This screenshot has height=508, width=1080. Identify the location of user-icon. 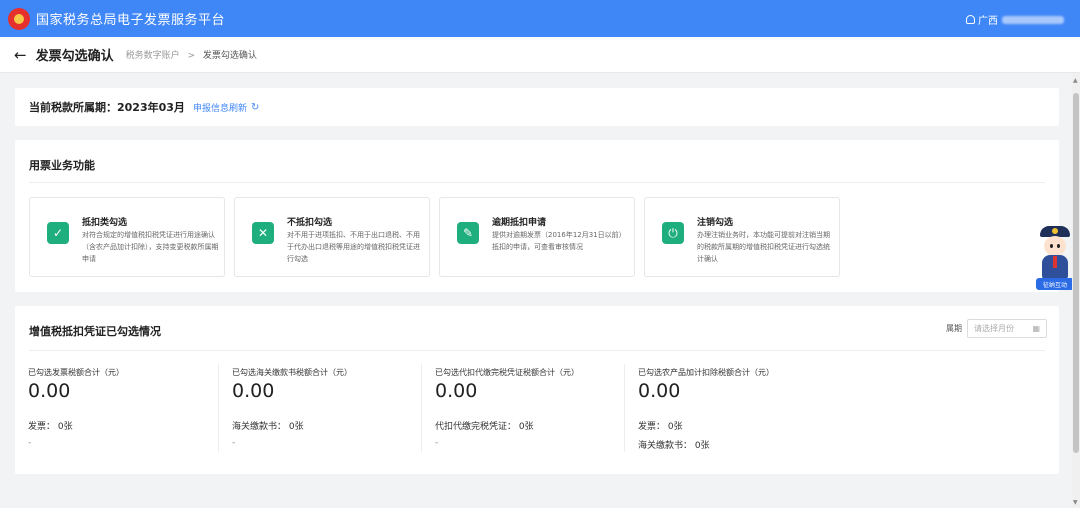
(970, 19).